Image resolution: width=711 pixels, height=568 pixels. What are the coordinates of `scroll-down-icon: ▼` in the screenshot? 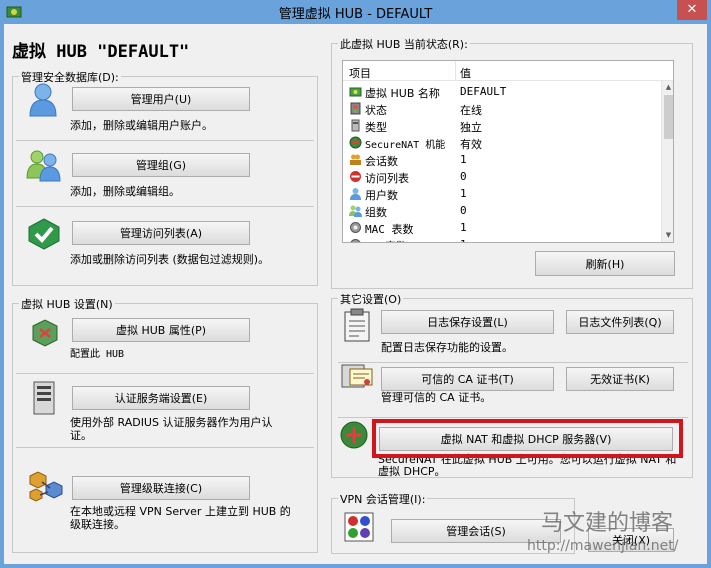 It's located at (667, 235).